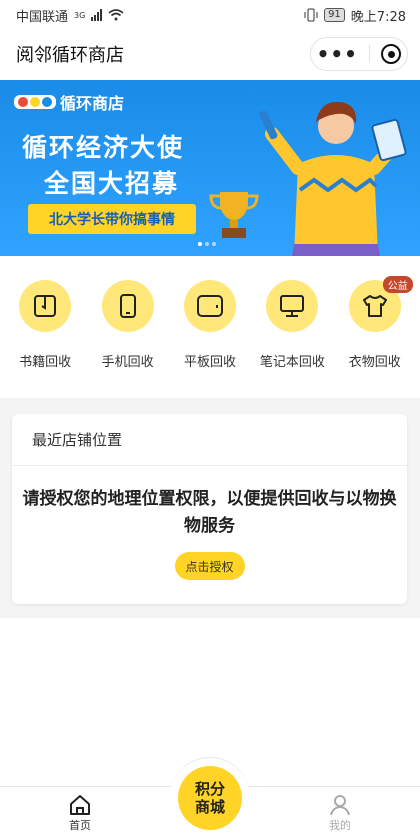  I want to click on banner-subheadline: 全国大招募, so click(112, 183).